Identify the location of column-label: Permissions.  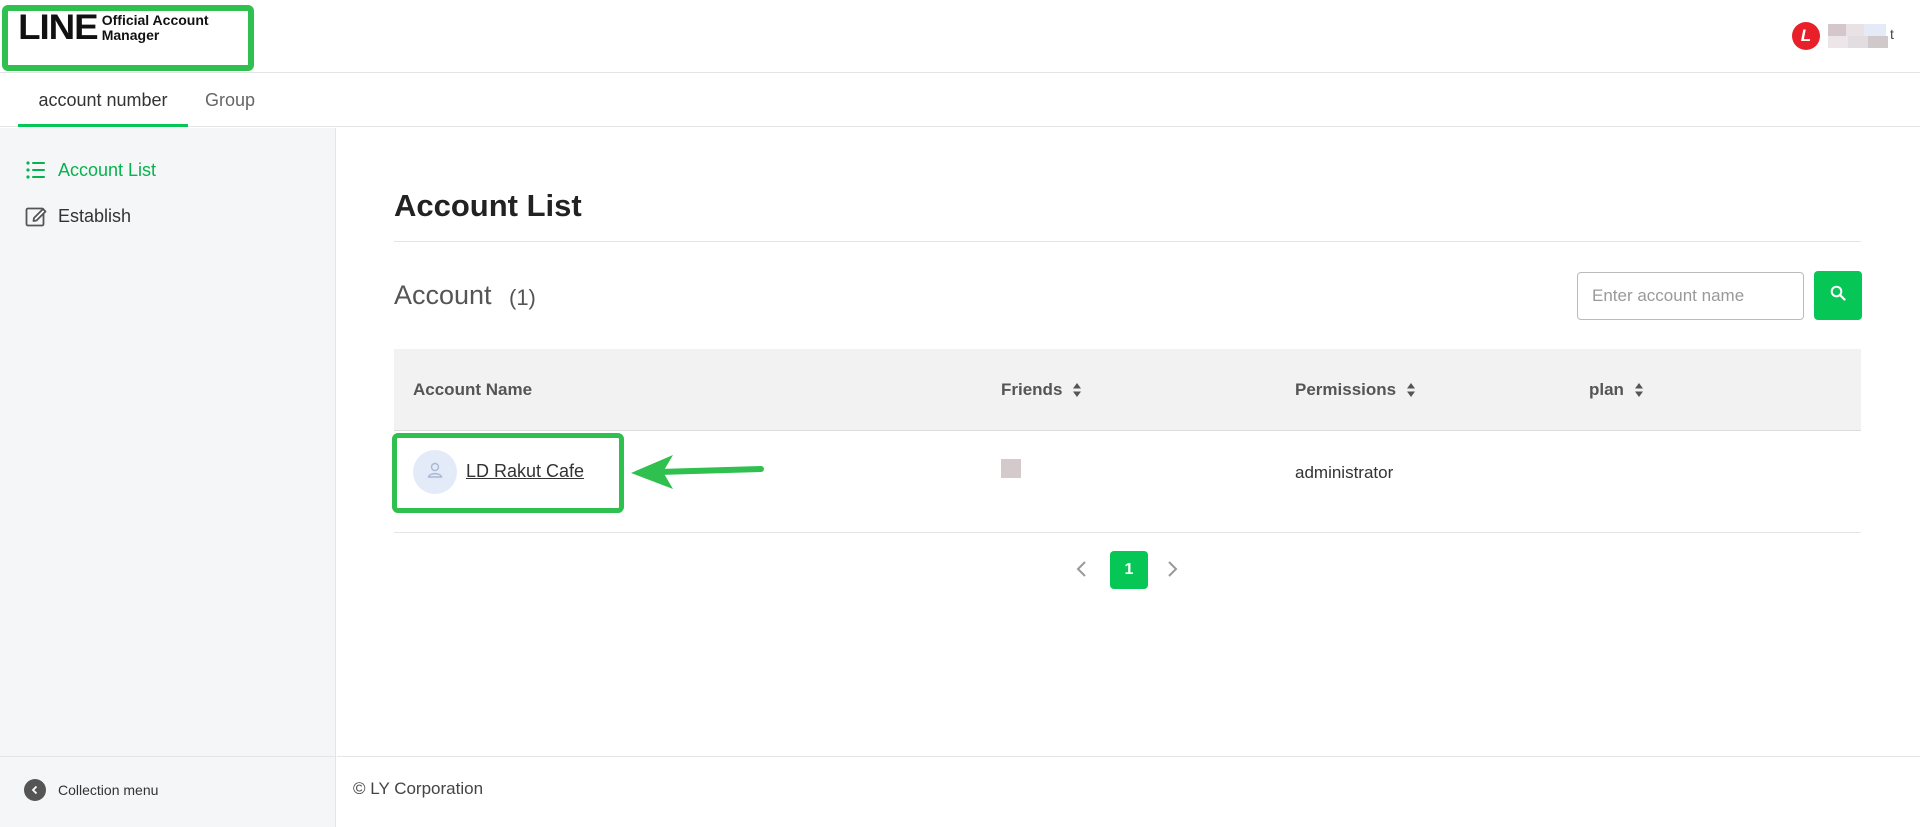
(1346, 389).